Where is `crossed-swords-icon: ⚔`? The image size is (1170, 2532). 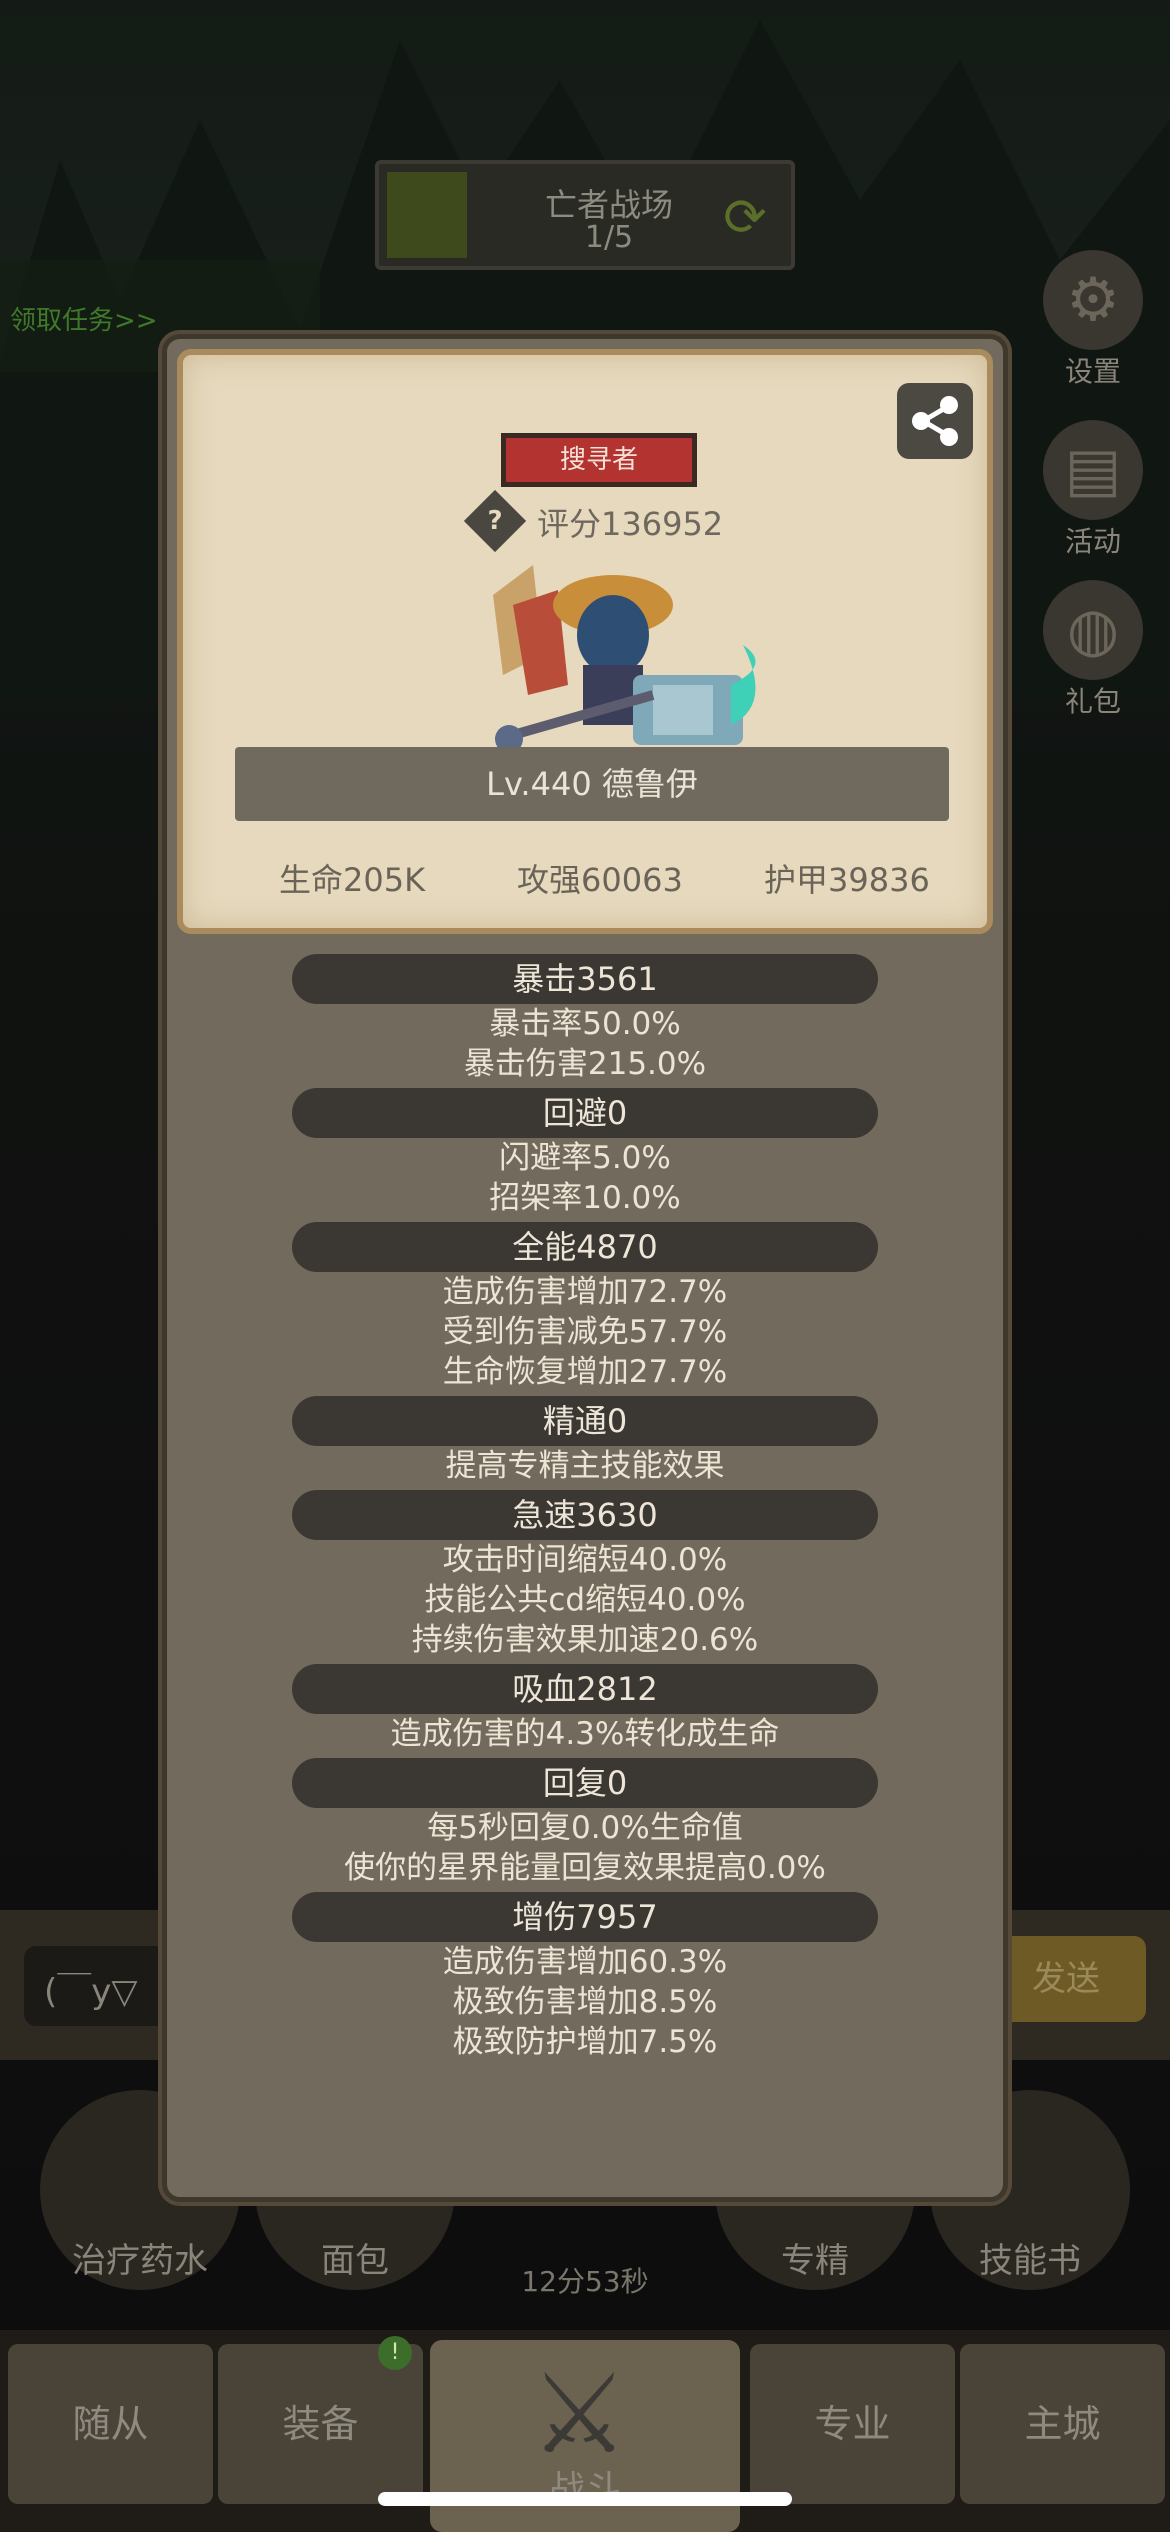
crossed-swords-icon: ⚔ is located at coordinates (579, 2414).